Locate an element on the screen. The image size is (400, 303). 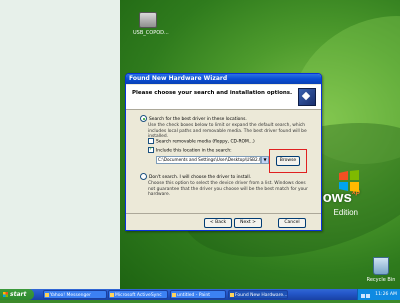
radio-unselected-icon is located at coordinates (143, 176).